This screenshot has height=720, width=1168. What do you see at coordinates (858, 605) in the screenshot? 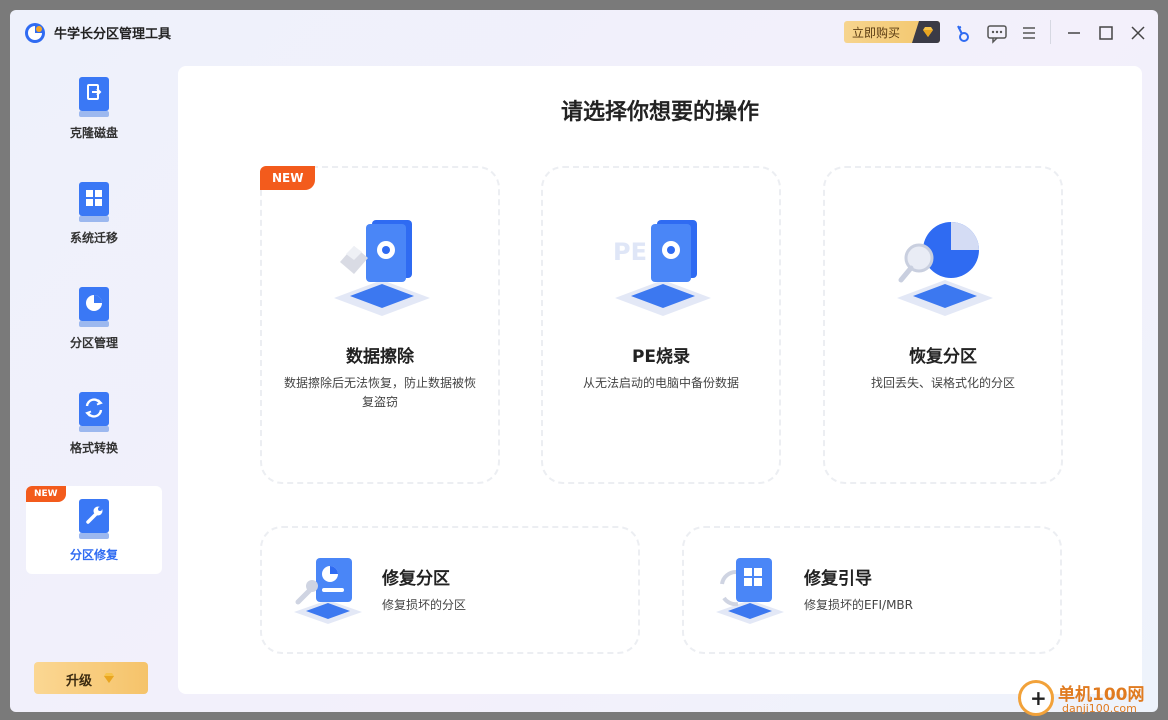
I see `card-description: 修复损坏的EFI/MBR` at bounding box center [858, 605].